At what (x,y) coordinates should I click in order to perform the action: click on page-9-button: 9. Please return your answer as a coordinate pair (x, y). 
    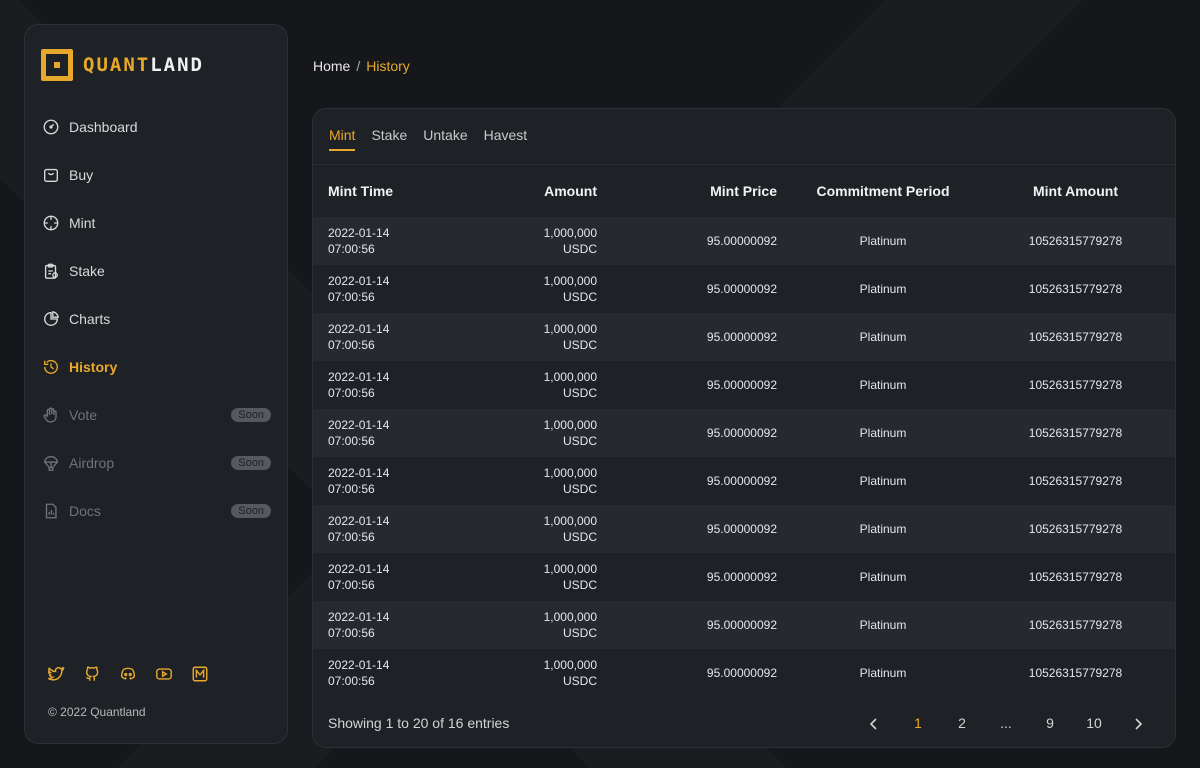
    Looking at the image, I should click on (1050, 723).